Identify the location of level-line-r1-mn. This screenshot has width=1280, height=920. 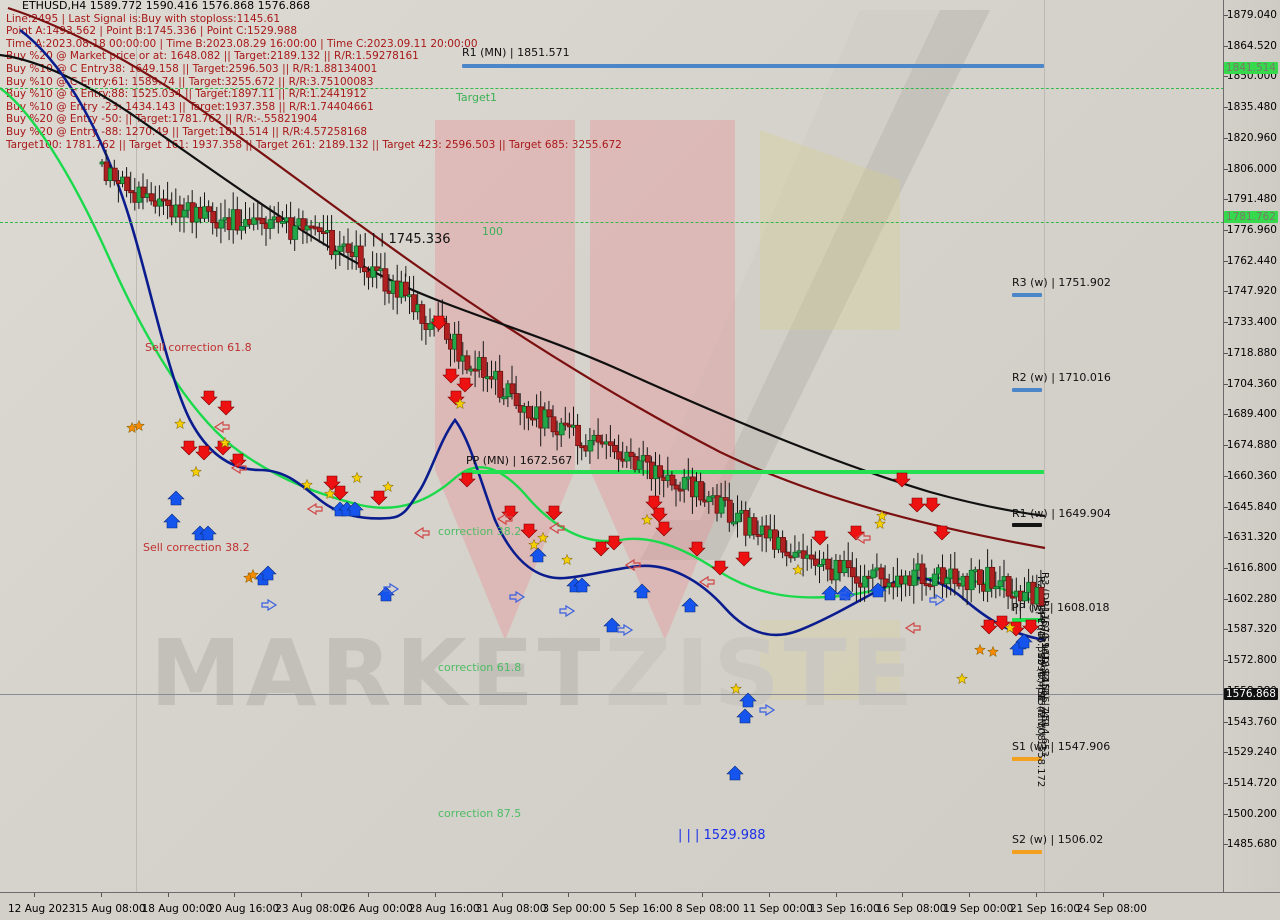
(753, 66).